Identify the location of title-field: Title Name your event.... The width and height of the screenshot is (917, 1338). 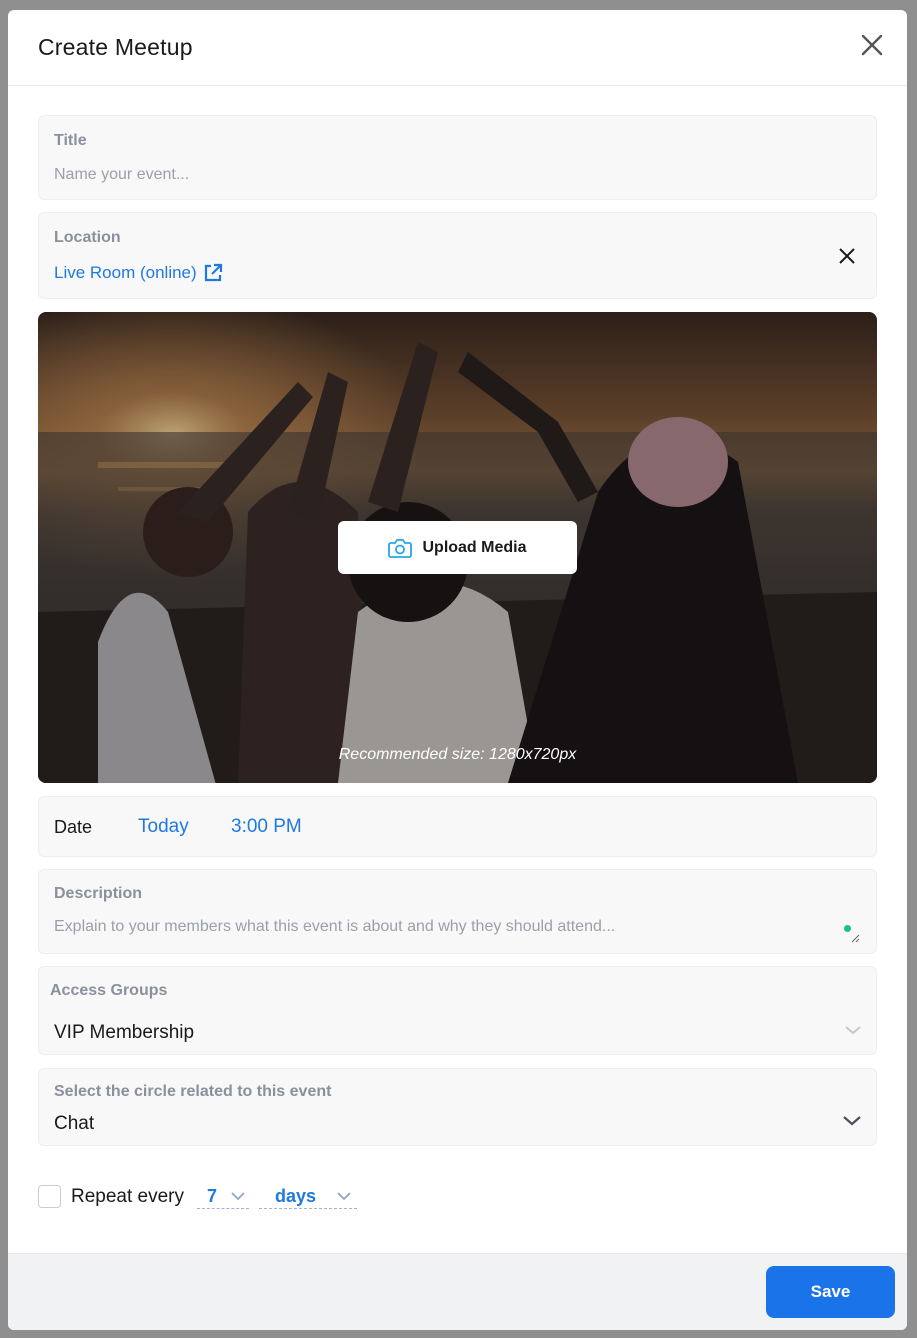
(457, 157).